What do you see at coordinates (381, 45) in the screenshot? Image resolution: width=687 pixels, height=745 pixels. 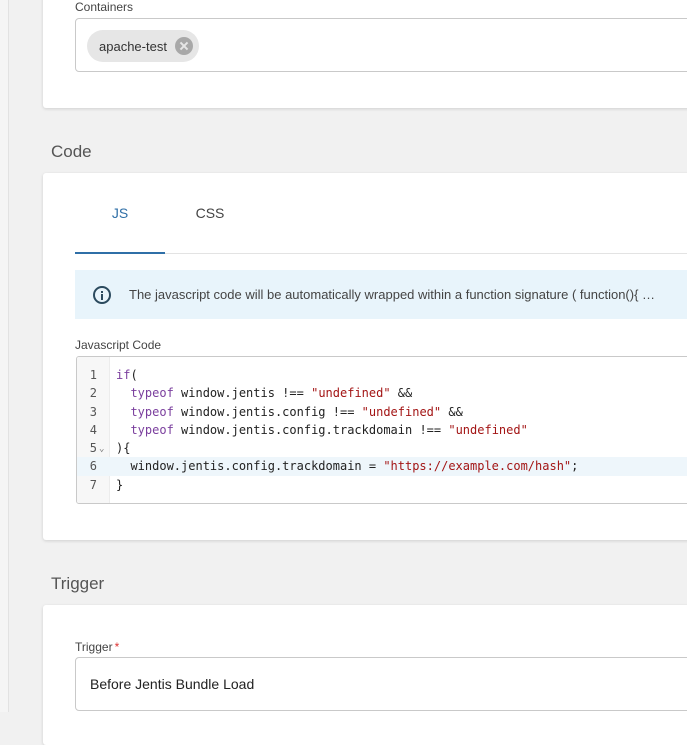 I see `containers-input: apache-test` at bounding box center [381, 45].